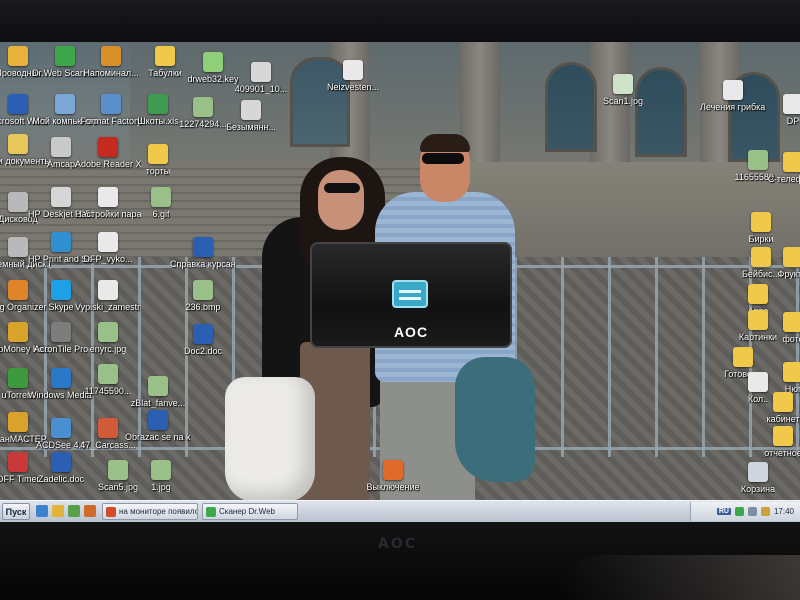  Describe the element at coordinates (61, 428) in the screenshot. I see `acdsee-icon` at that location.